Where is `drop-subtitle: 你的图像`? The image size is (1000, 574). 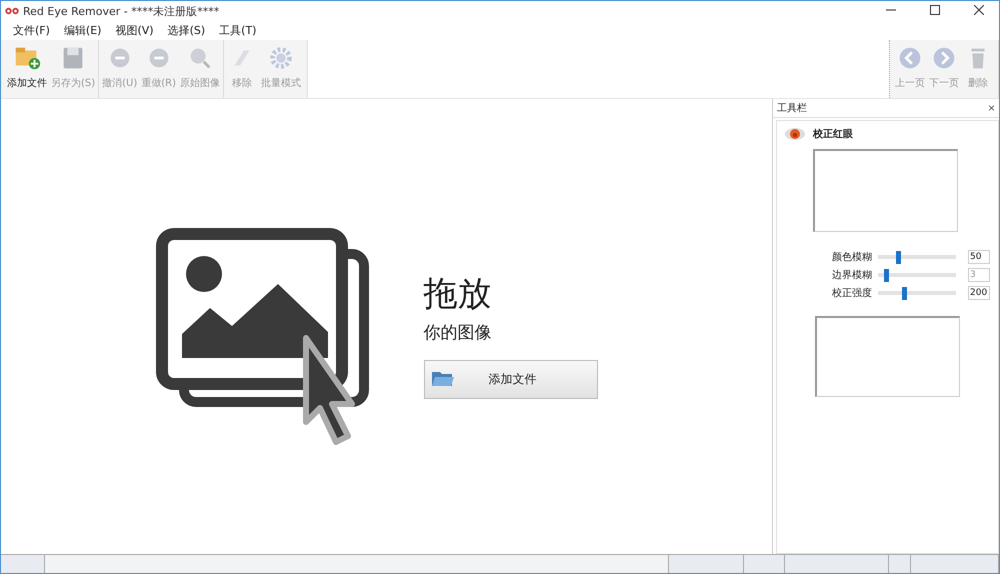 drop-subtitle: 你的图像 is located at coordinates (458, 333).